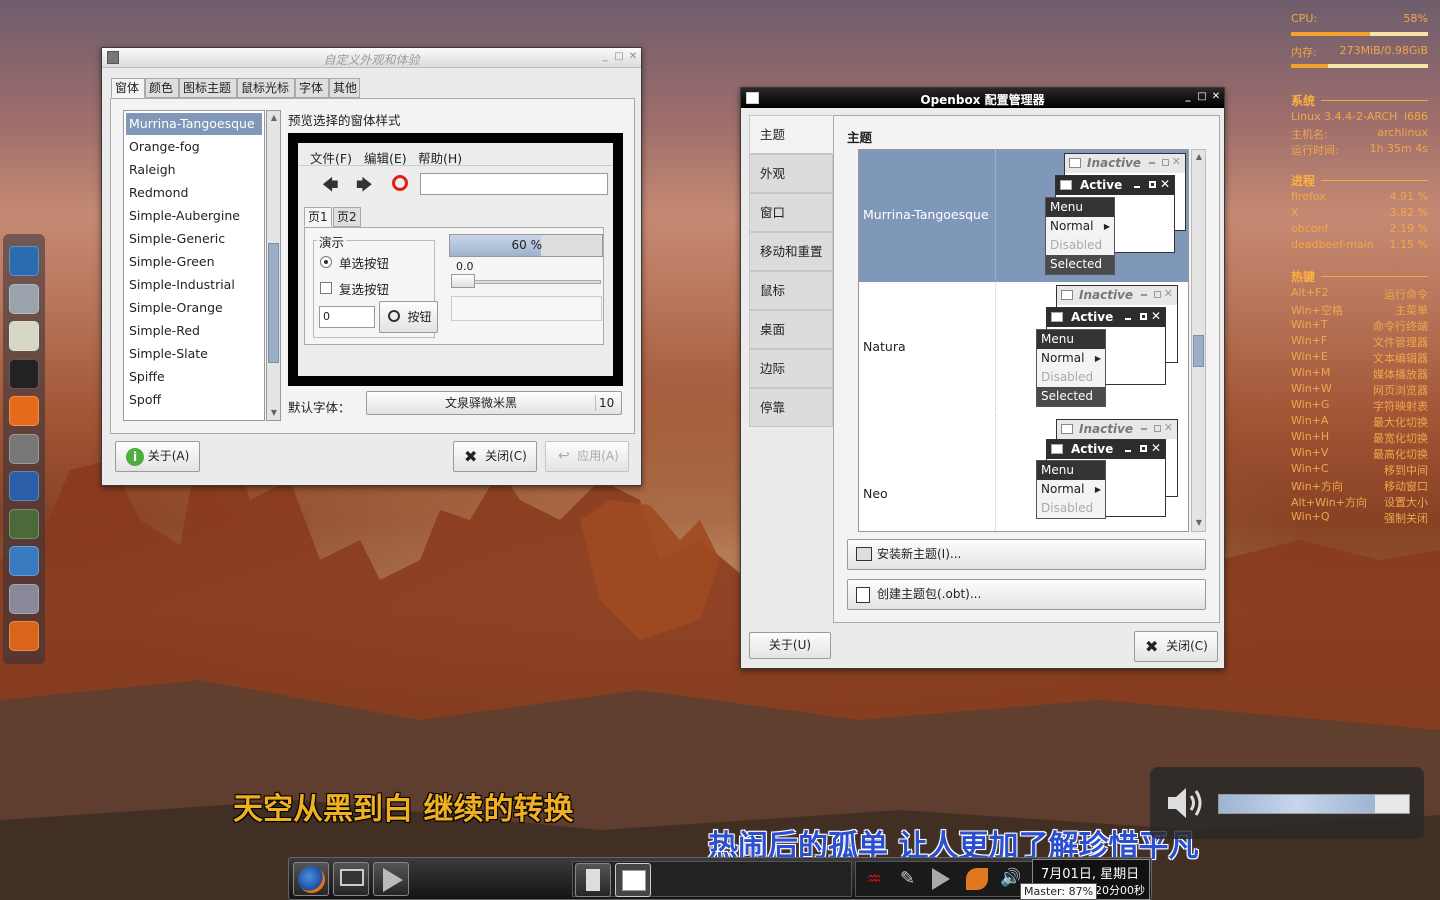 The width and height of the screenshot is (1440, 900). Describe the element at coordinates (347, 317) in the screenshot. I see `spin-button: 0` at that location.